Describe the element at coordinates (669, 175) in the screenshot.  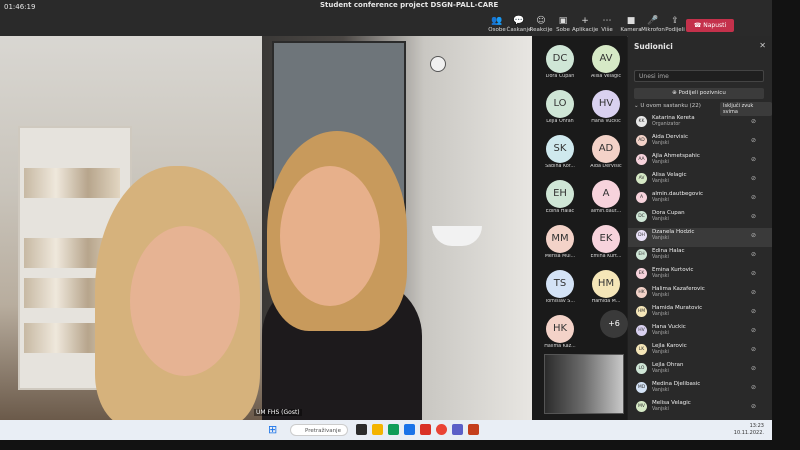
I see `participant-name: Alisa Velagic` at that location.